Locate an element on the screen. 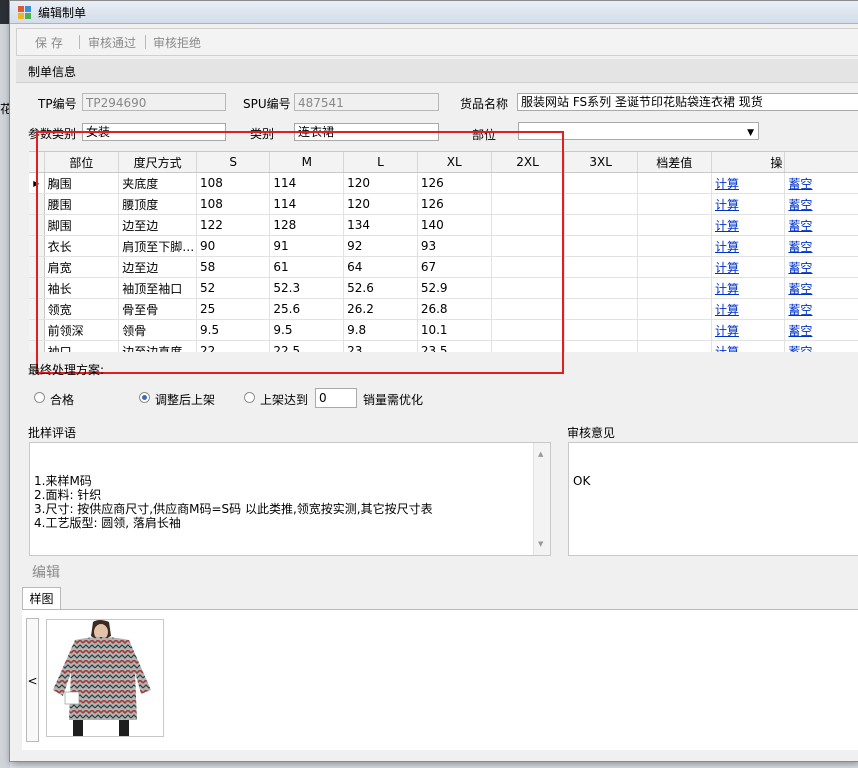 The image size is (858, 768). table-row: 袖长 袖顶至袖口 52 52.3 52.6 52.9 计算 蓄空 is located at coordinates (443, 288).